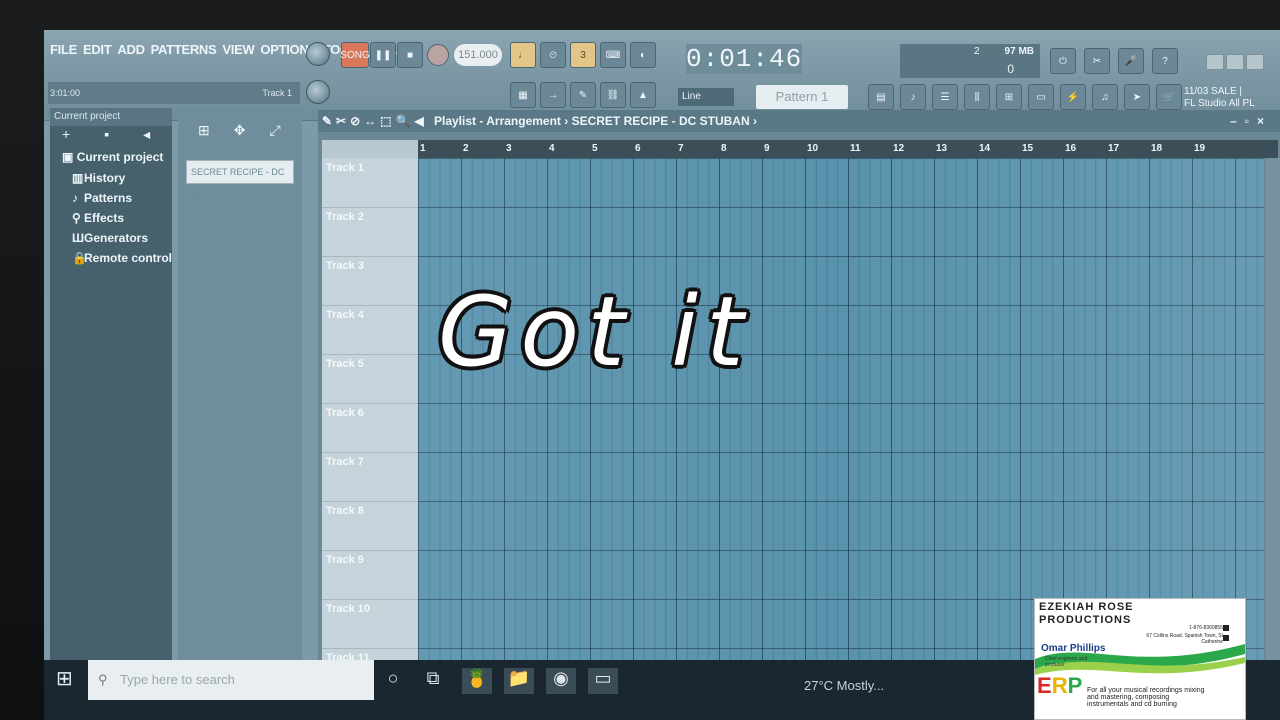 Image resolution: width=1280 pixels, height=720 pixels. Describe the element at coordinates (1169, 97) in the screenshot. I see `cart-icon: 🛒` at that location.